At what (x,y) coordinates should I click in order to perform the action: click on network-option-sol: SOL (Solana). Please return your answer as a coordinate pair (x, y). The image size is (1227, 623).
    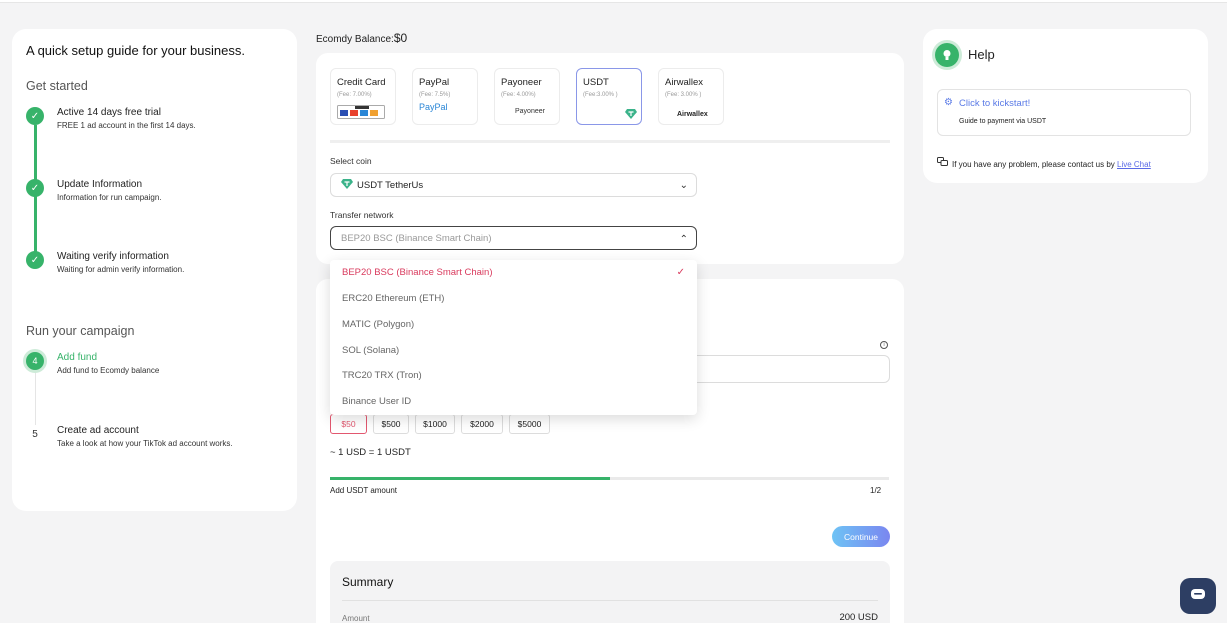
    Looking at the image, I should click on (370, 350).